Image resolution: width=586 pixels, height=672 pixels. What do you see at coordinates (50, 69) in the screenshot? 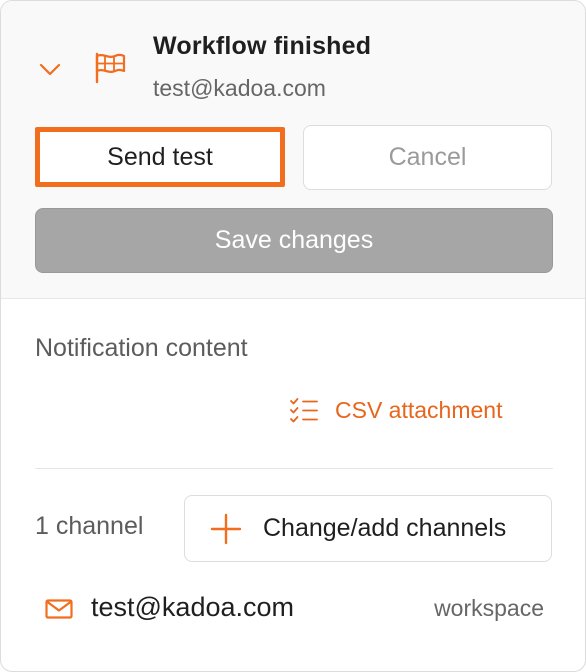
I see `chevron-down-icon` at bounding box center [50, 69].